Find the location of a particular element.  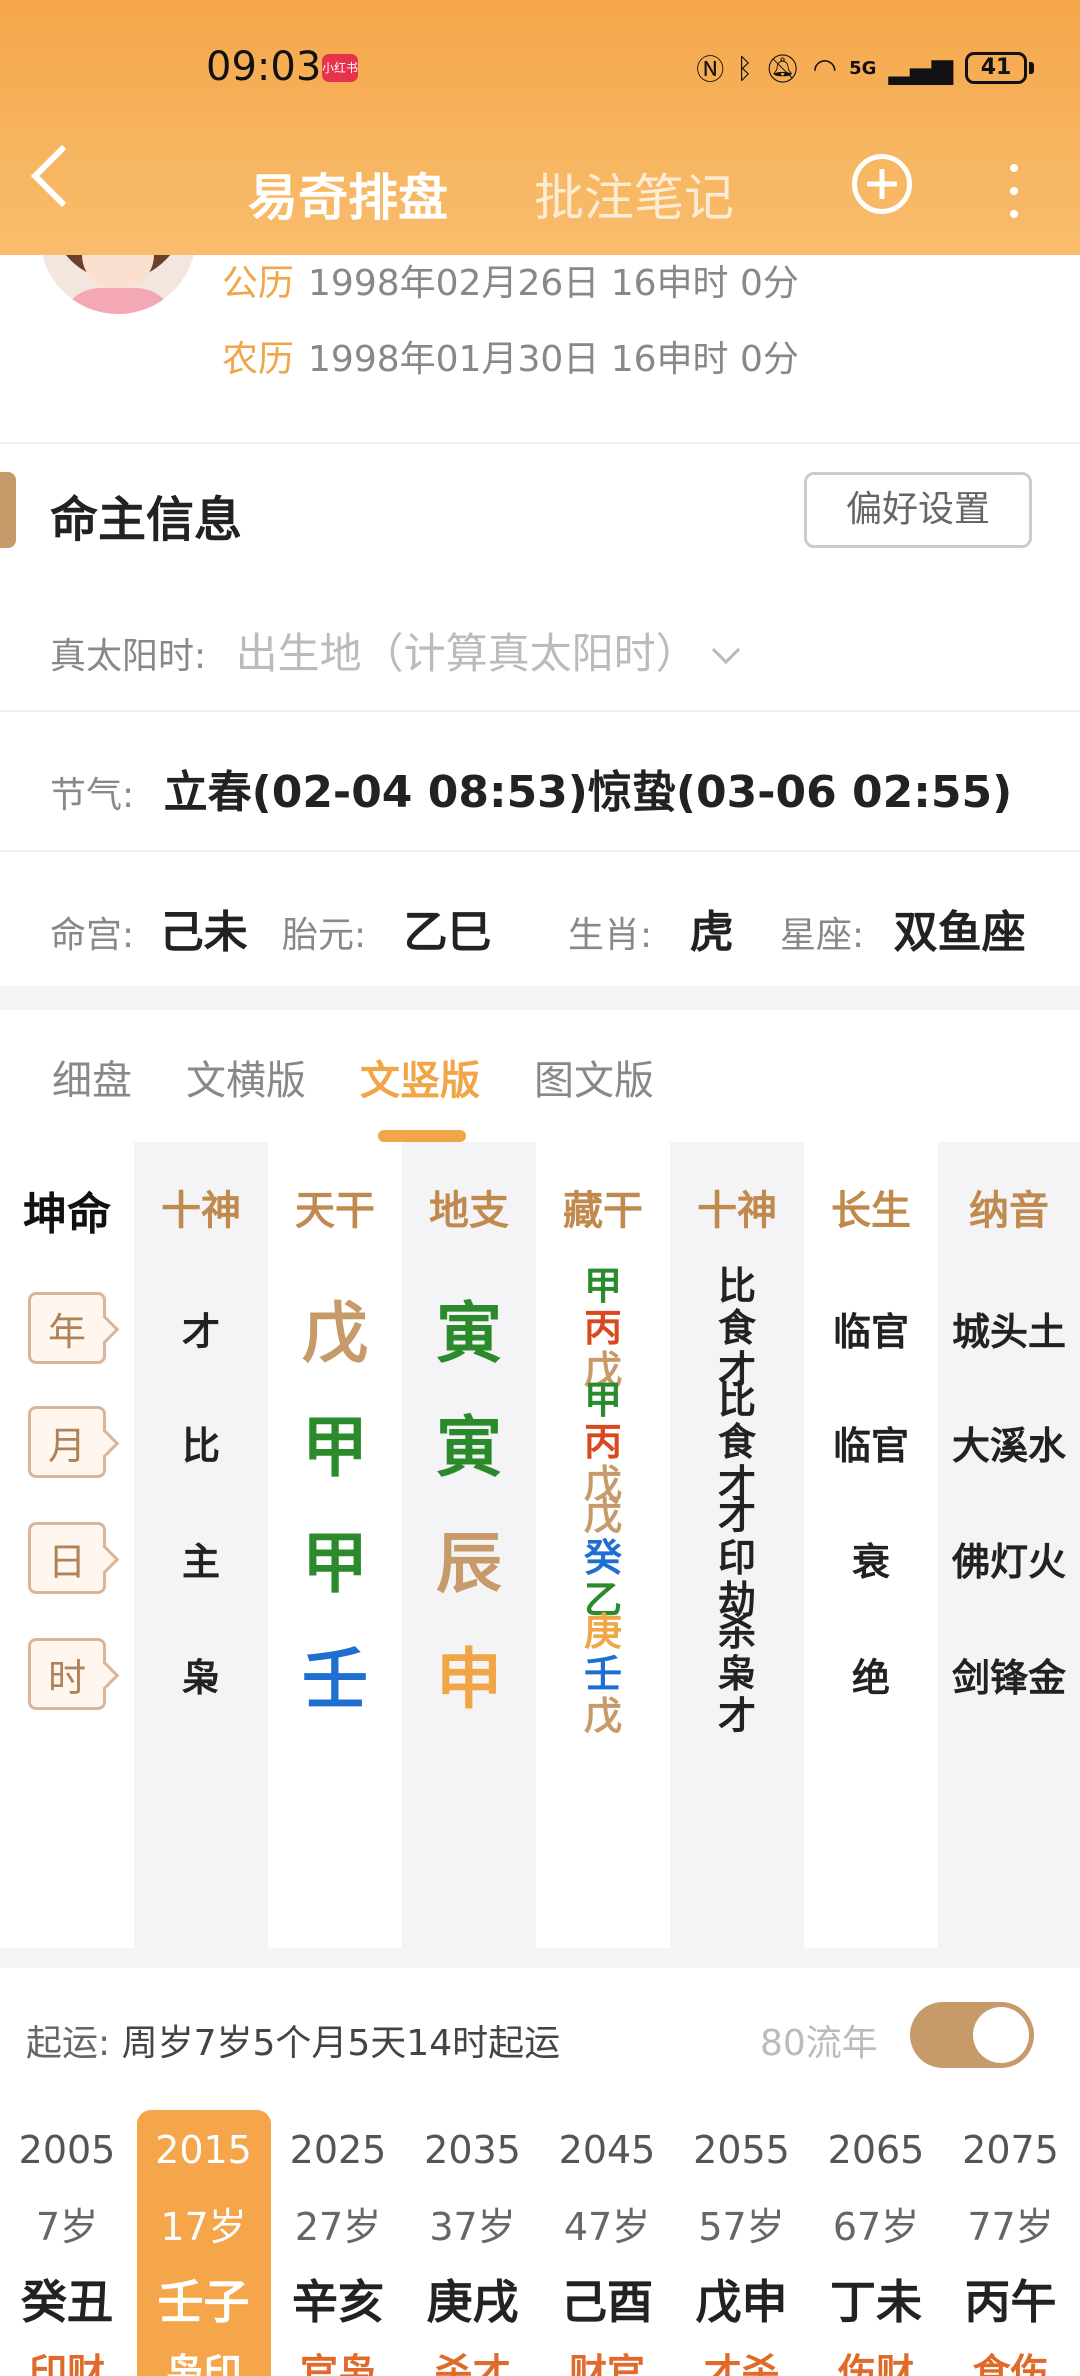

dayun-item: 2015 17岁 壬子 枭印 is located at coordinates (203, 2243).